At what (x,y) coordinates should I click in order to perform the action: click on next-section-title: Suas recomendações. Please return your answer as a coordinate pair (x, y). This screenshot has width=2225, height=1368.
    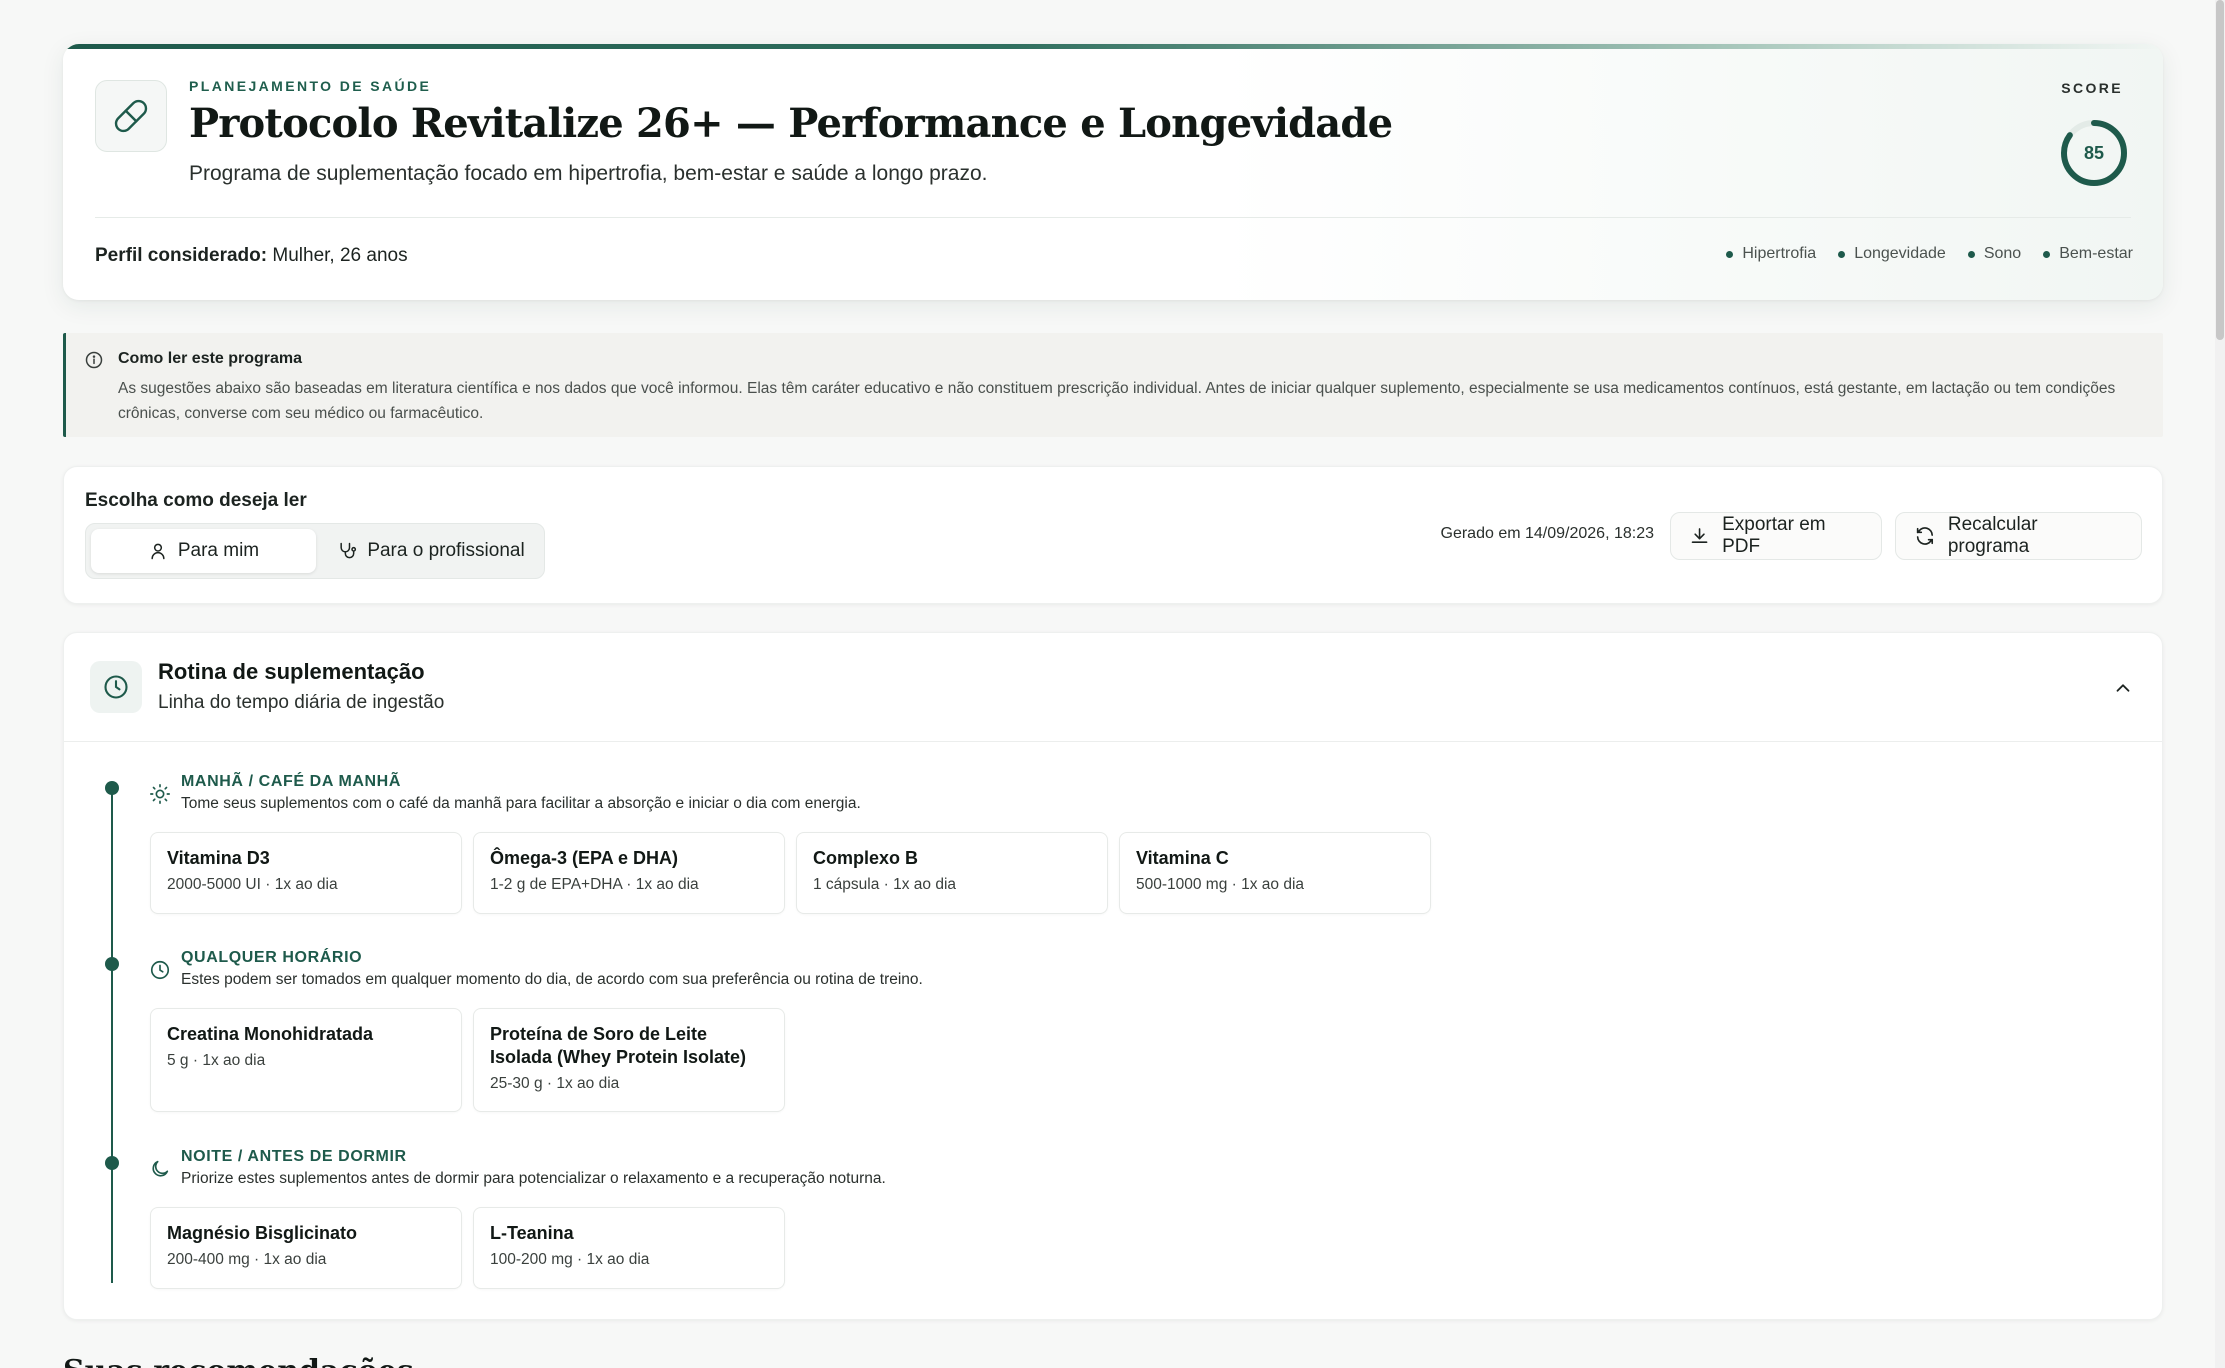
    Looking at the image, I should click on (238, 1361).